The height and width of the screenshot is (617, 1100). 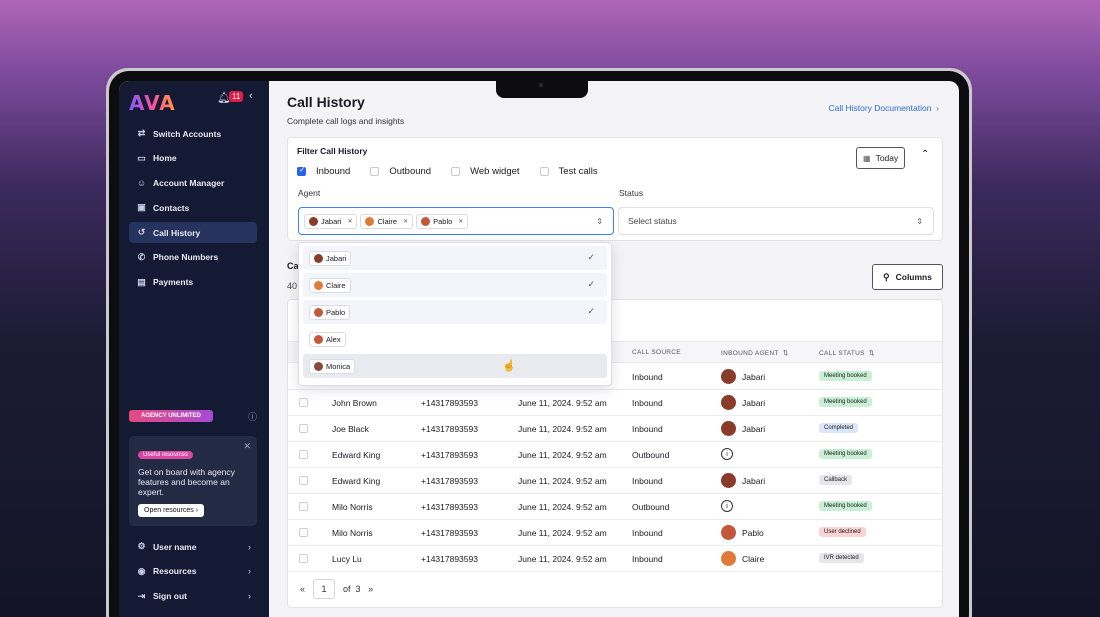 What do you see at coordinates (842, 532) in the screenshot?
I see `status-badge: User declined` at bounding box center [842, 532].